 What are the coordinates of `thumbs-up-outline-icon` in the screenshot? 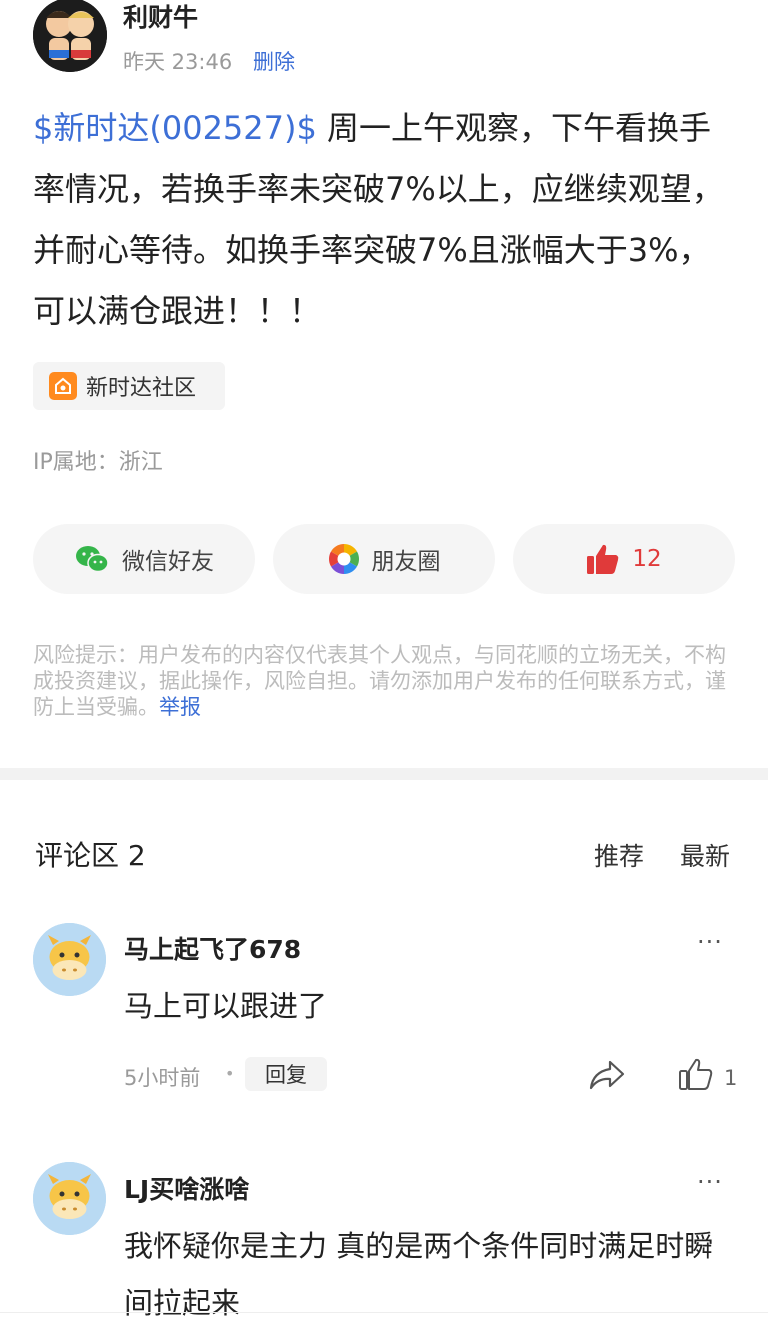 It's located at (696, 1074).